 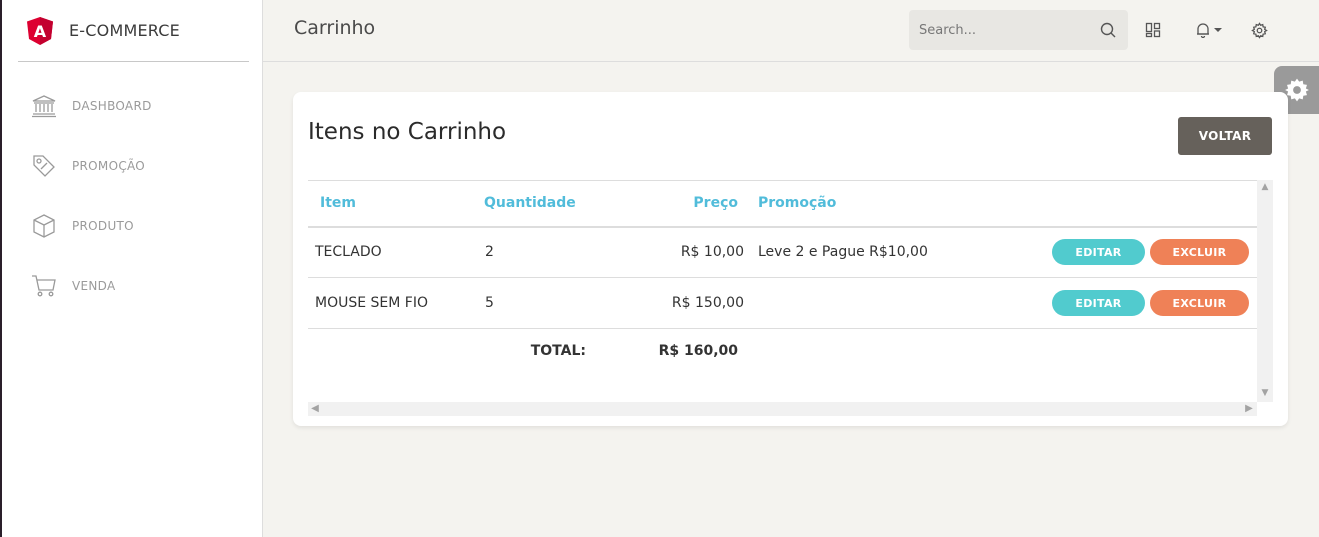 I want to click on card-title: Itens no Carrinho, so click(x=407, y=132).